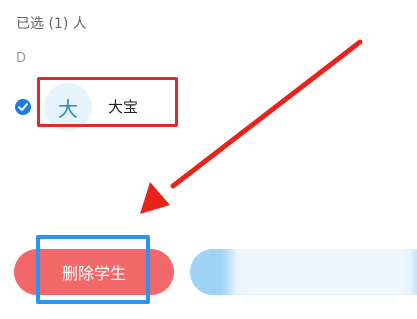 The height and width of the screenshot is (319, 417). What do you see at coordinates (93, 269) in the screenshot?
I see `highlight-box-button` at bounding box center [93, 269].